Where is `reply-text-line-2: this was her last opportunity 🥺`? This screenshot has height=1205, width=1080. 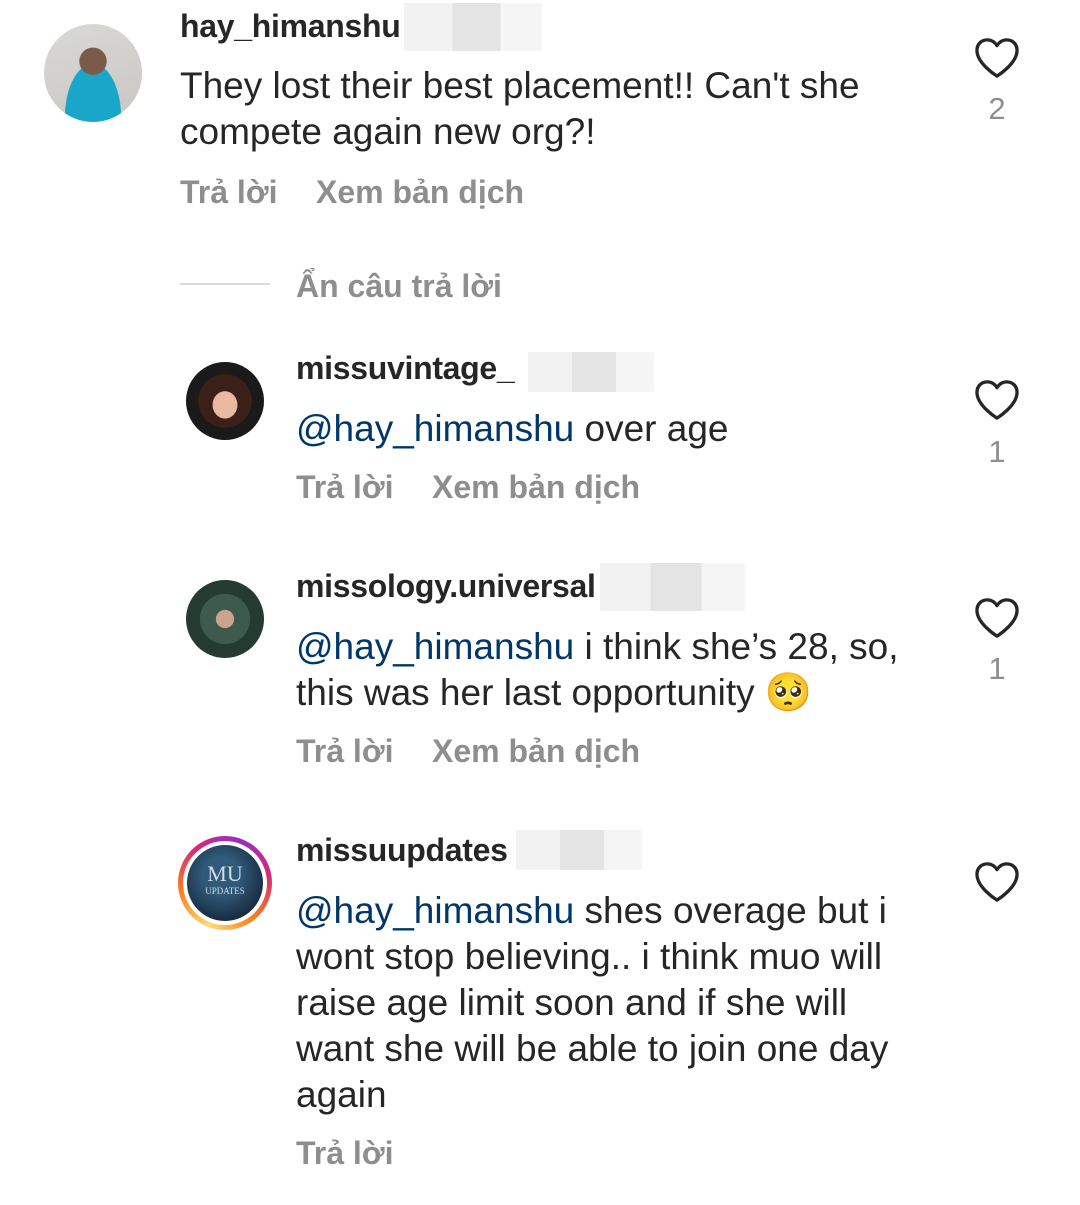 reply-text-line-2: this was her last opportunity 🥺 is located at coordinates (554, 693).